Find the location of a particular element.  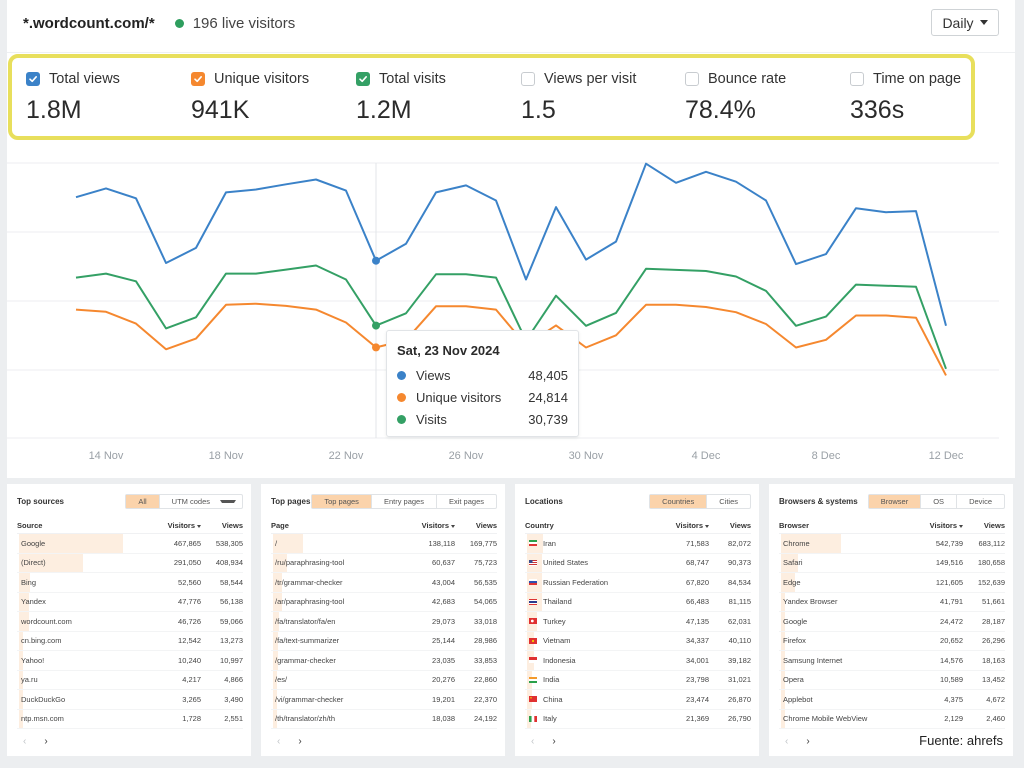

page-scrollbar is located at coordinates (1020, 384).